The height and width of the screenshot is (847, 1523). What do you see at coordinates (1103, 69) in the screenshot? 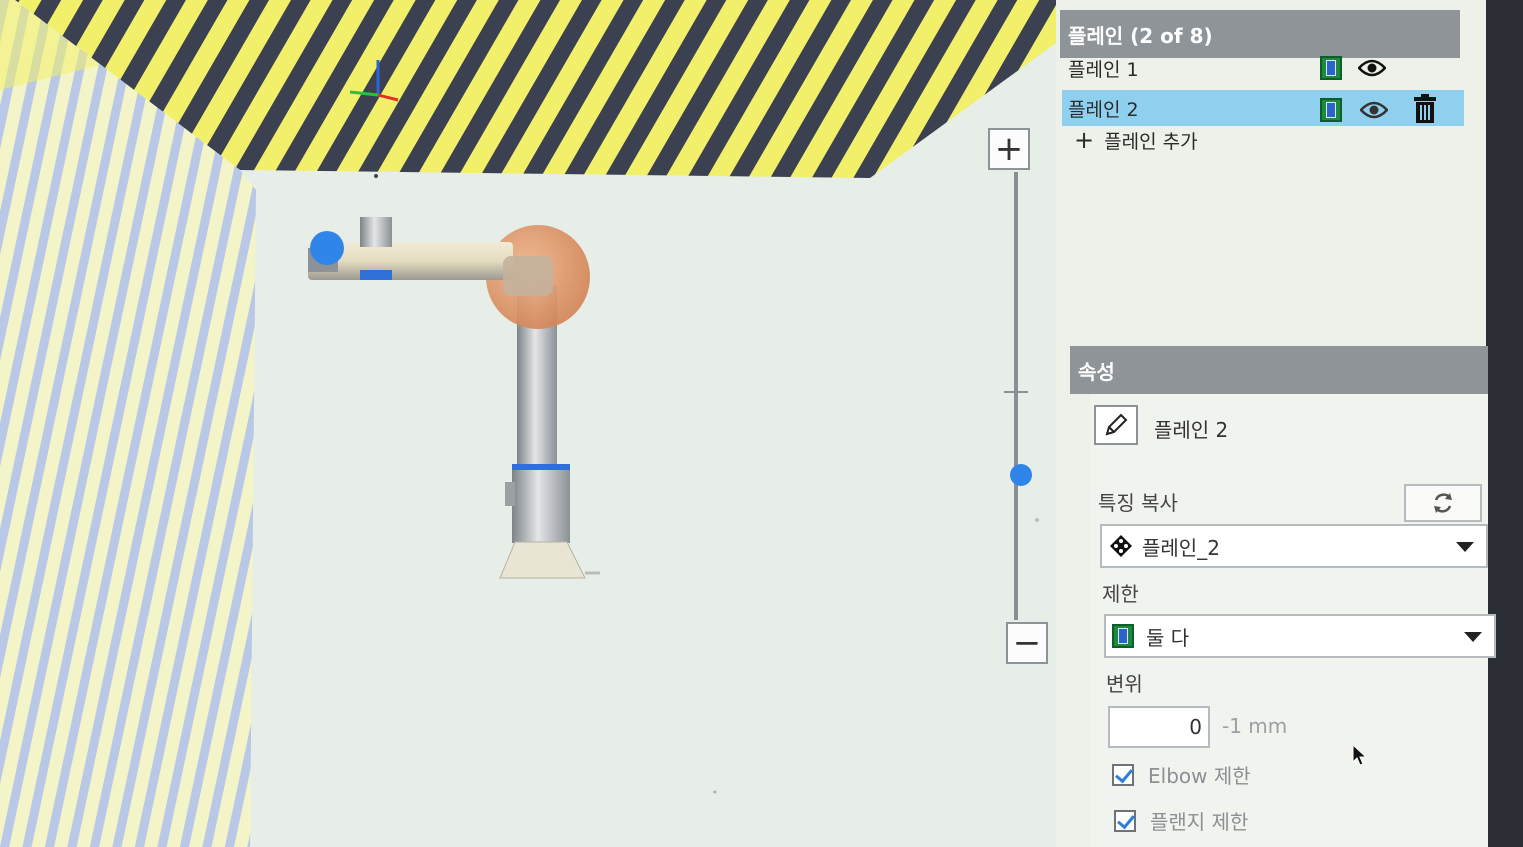
I see `plane-list-item-label: 플레인 1` at bounding box center [1103, 69].